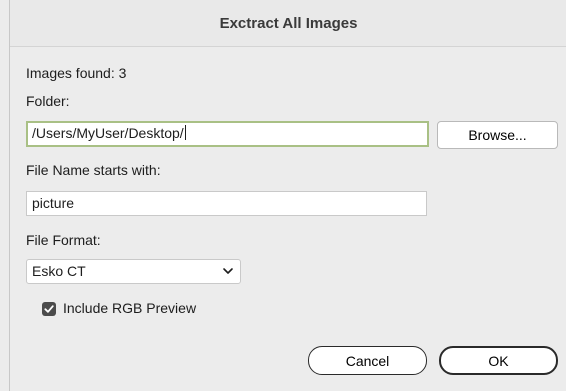 The image size is (566, 391). I want to click on file-format-select: Esko CT, so click(133, 271).